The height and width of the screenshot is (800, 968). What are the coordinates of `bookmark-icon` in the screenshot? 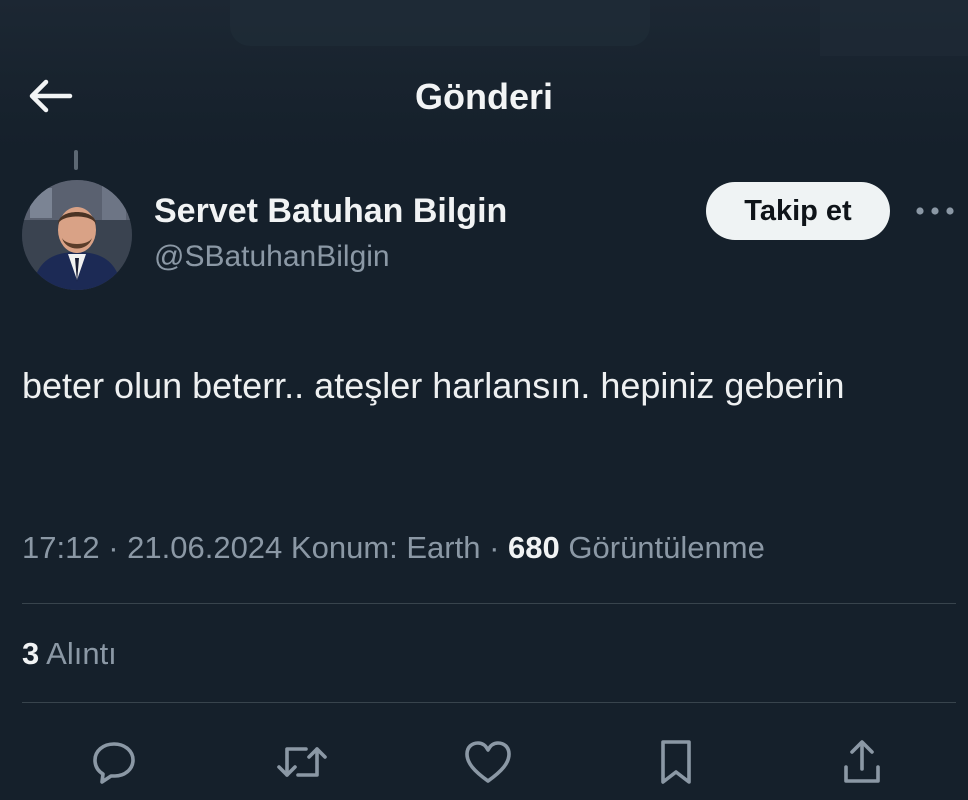 It's located at (676, 762).